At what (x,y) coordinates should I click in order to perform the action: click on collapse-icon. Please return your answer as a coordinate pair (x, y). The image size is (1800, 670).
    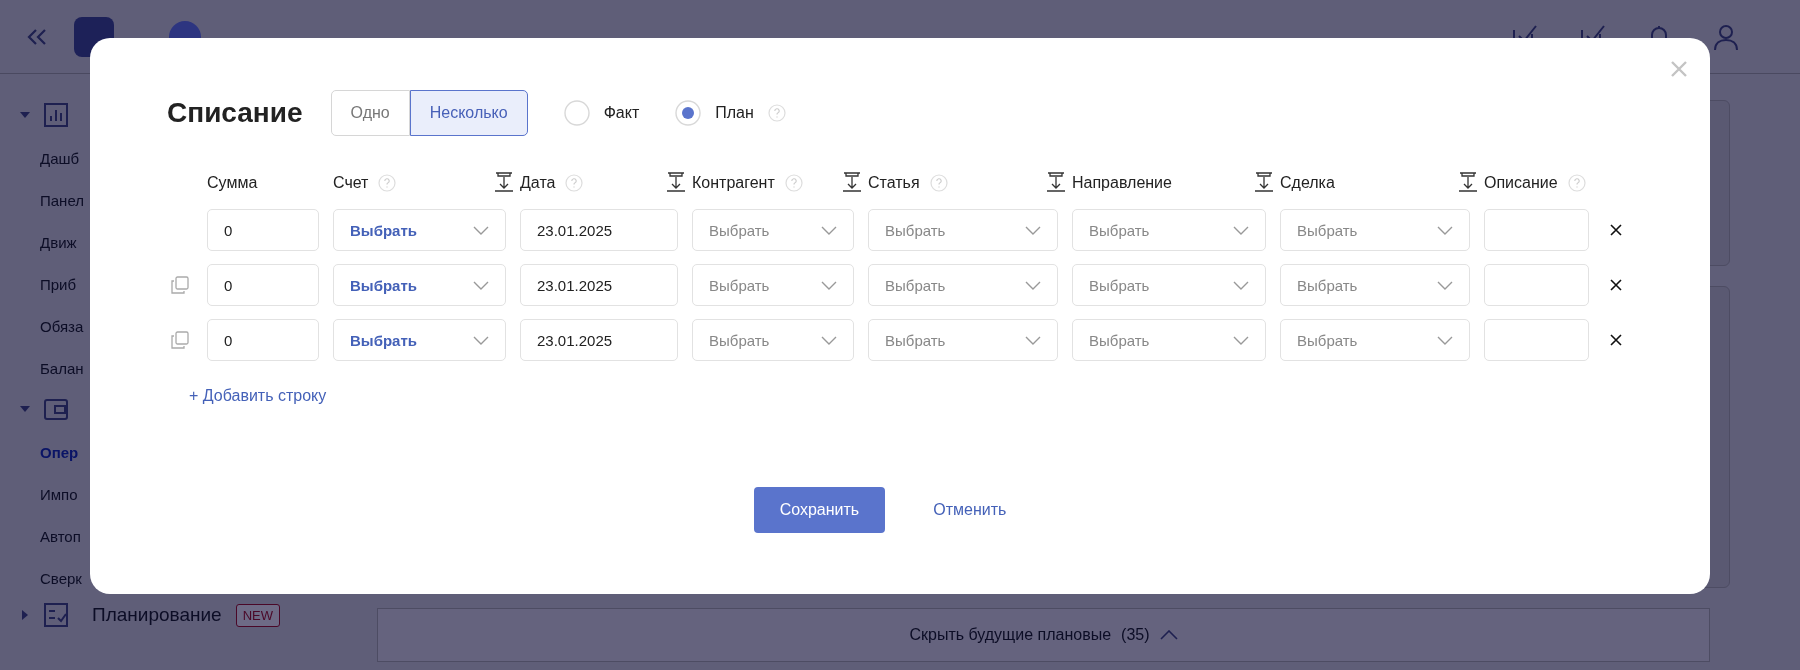
    Looking at the image, I should click on (37, 36).